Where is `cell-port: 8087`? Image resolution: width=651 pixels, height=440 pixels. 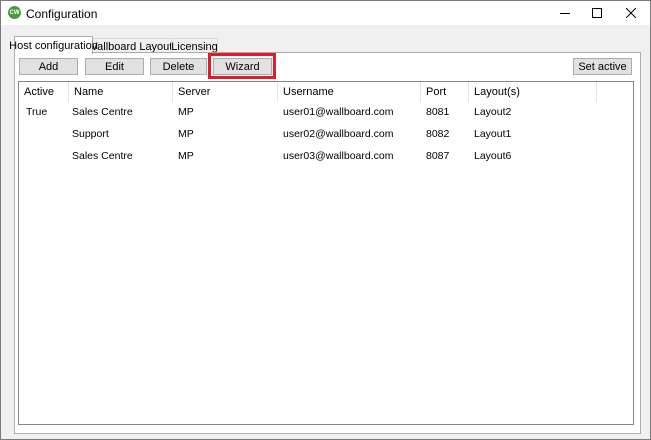 cell-port: 8087 is located at coordinates (438, 156).